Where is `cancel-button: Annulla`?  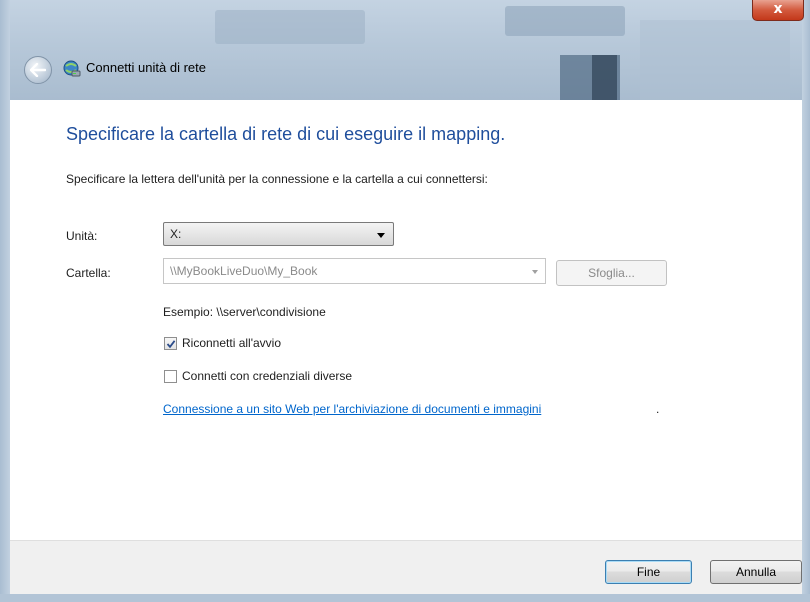
cancel-button: Annulla is located at coordinates (756, 572).